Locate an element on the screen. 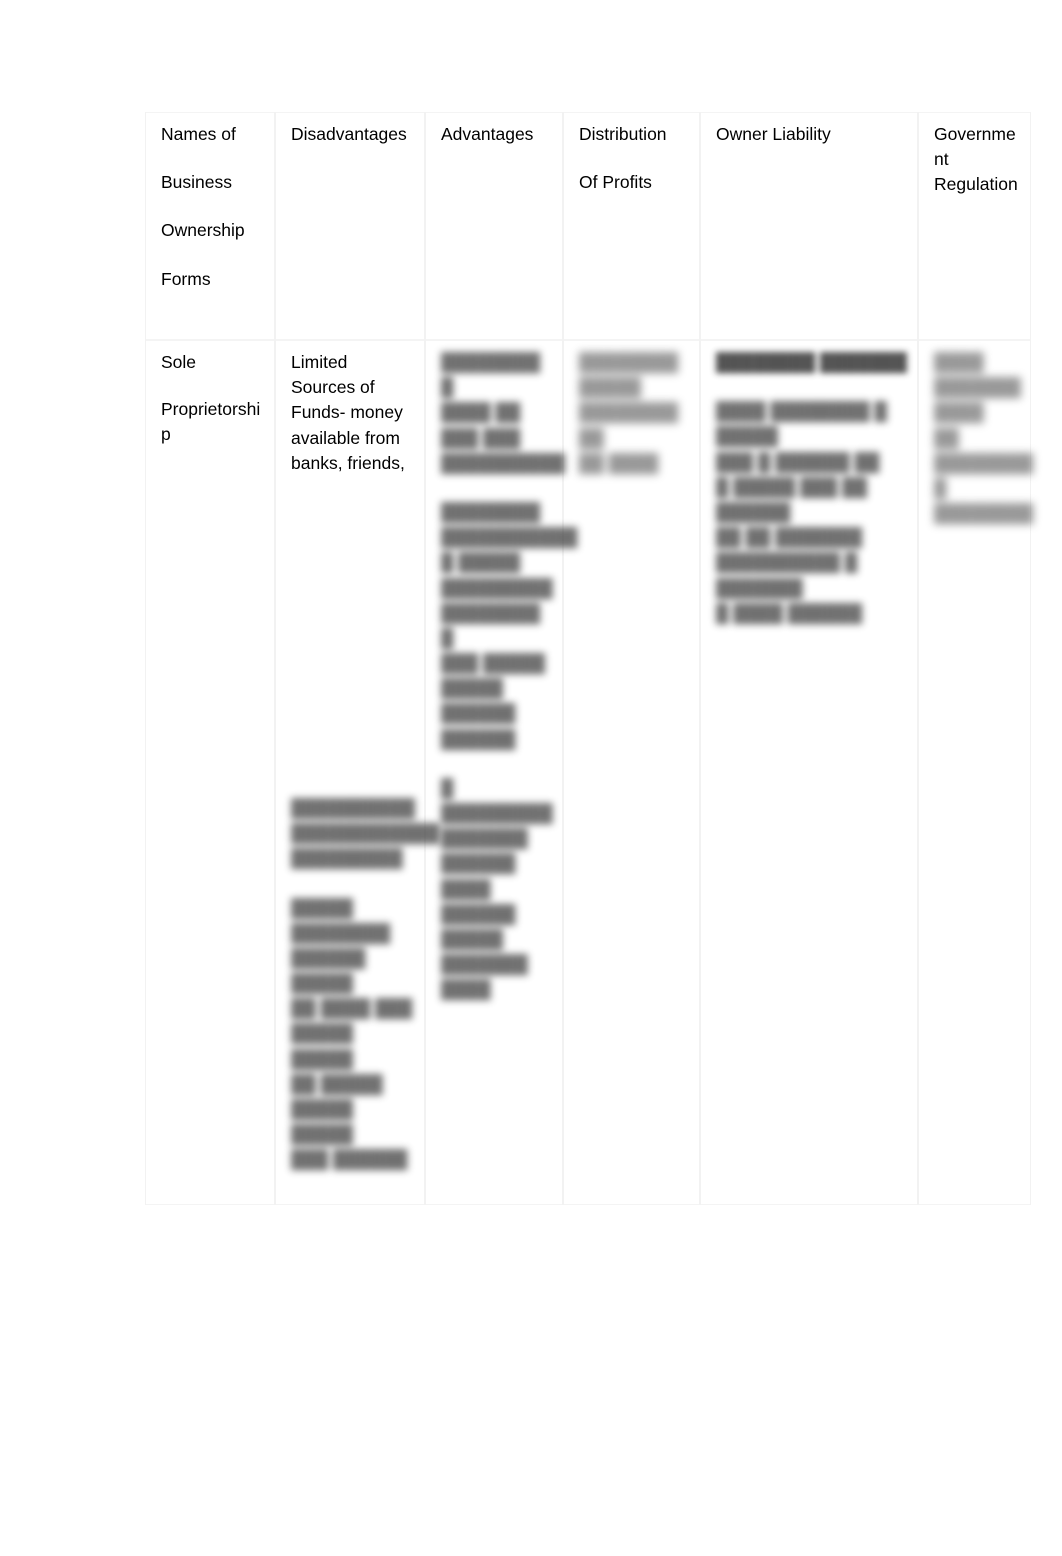 The height and width of the screenshot is (1556, 1062). redacted-line: ███ █████ is located at coordinates (493, 663).